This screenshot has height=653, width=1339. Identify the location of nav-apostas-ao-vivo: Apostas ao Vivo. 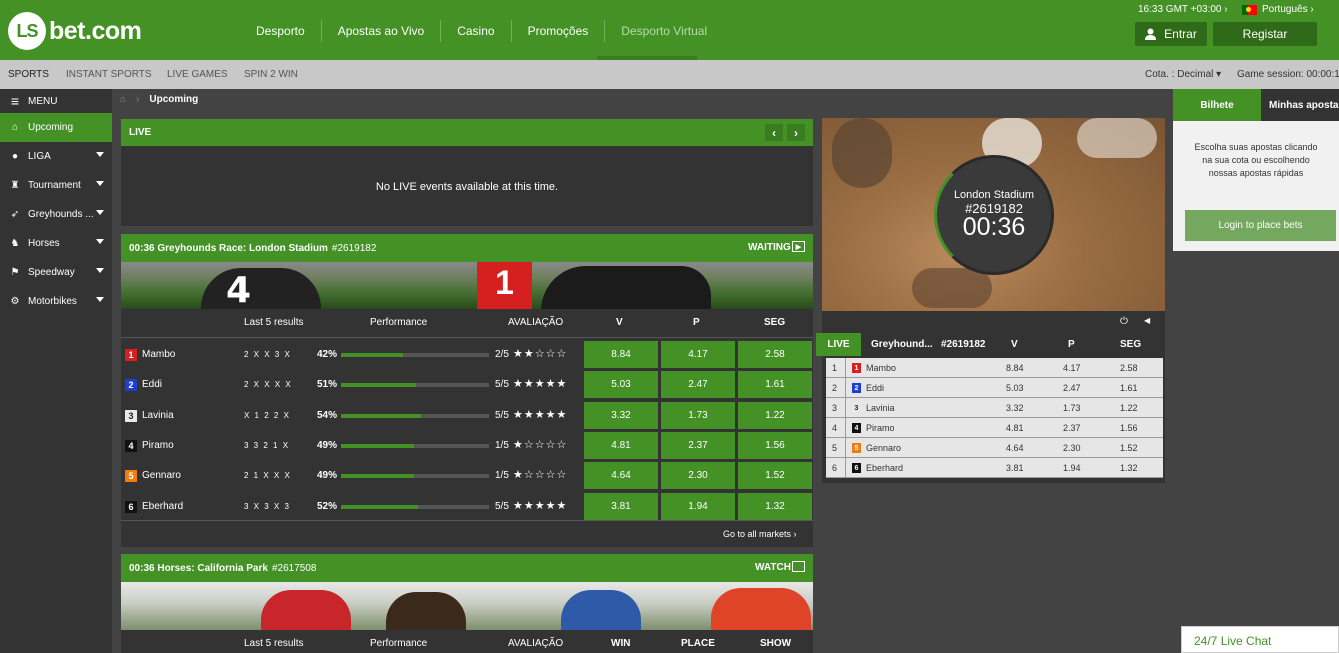
(382, 31).